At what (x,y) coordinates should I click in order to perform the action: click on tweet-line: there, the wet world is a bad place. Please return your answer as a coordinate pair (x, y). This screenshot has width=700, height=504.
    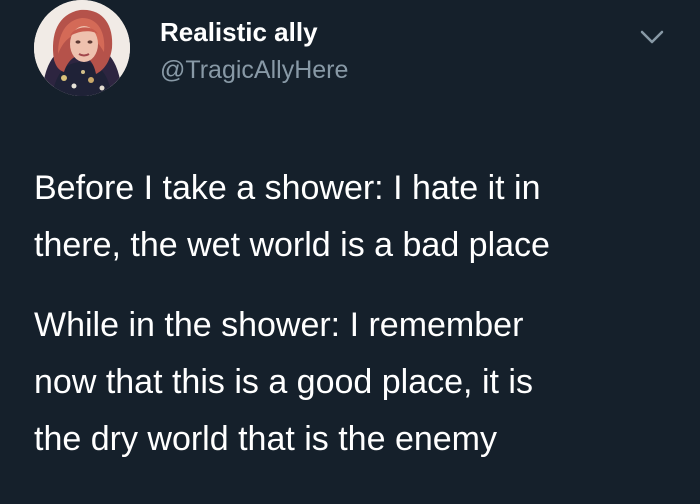
    Looking at the image, I should click on (292, 245).